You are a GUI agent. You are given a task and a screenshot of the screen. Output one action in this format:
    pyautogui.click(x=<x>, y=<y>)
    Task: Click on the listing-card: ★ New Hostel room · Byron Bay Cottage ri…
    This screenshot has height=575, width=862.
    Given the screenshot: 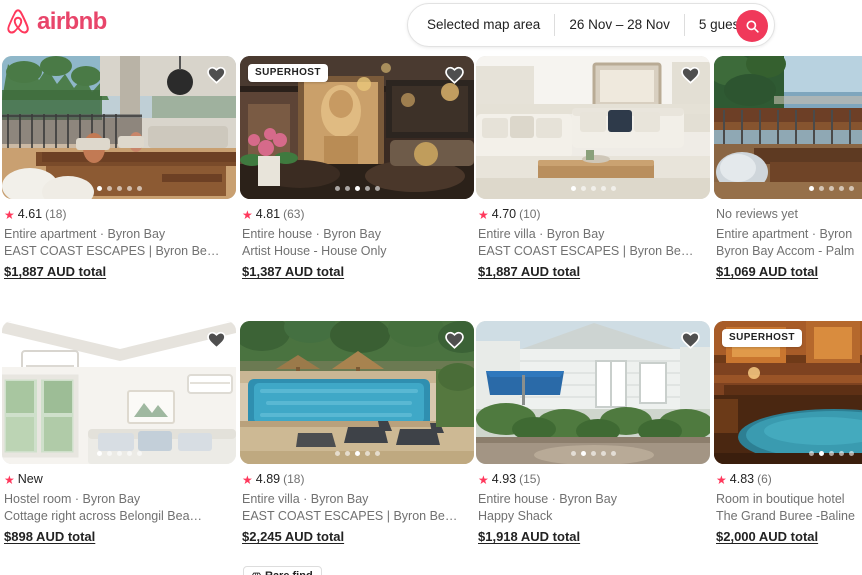 What is the action you would take?
    pyautogui.click(x=119, y=433)
    